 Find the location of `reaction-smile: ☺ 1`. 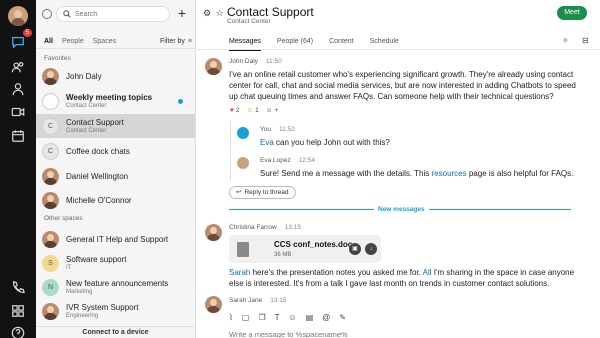

reaction-smile: ☺ 1 is located at coordinates (252, 110).